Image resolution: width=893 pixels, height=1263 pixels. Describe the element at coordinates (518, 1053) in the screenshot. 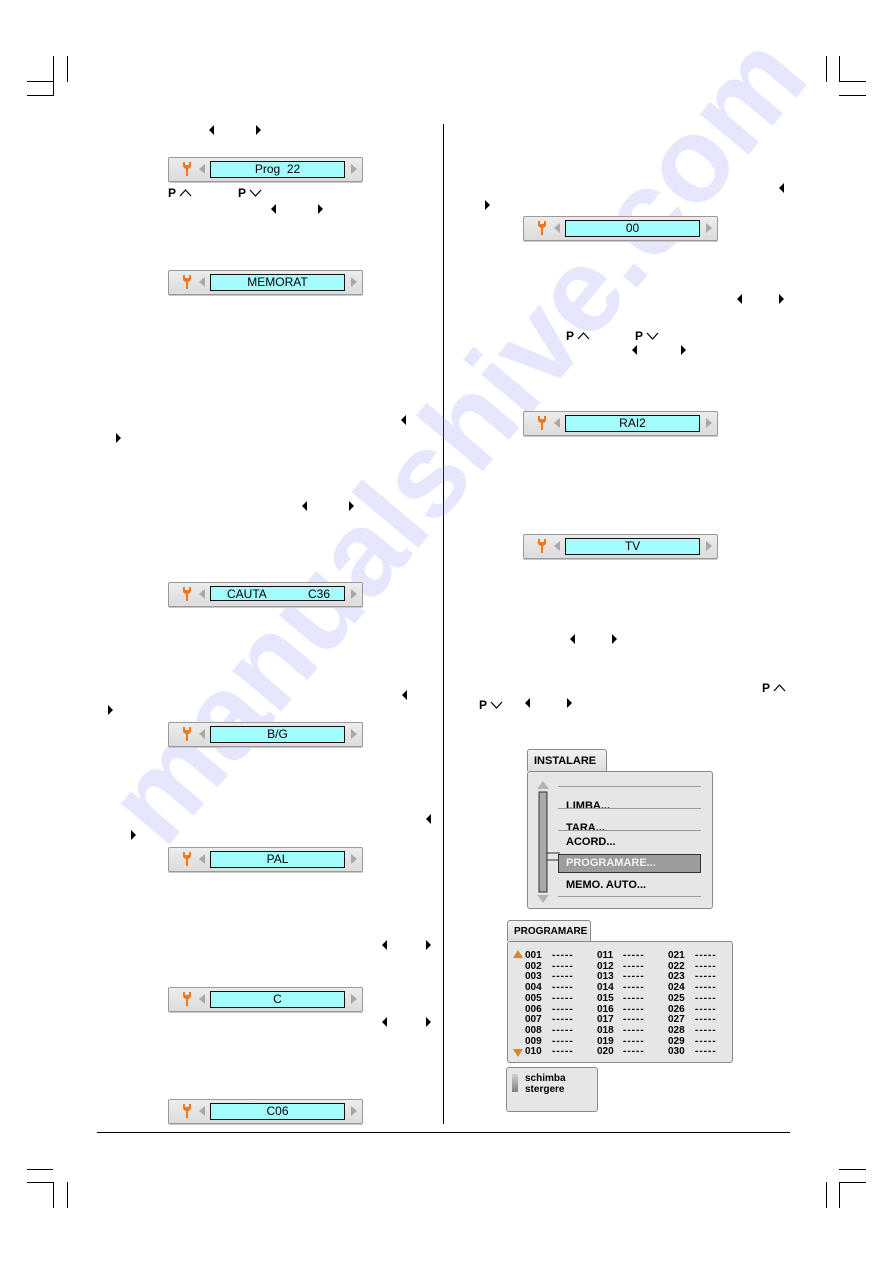

I see `scroll-down-icon` at that location.